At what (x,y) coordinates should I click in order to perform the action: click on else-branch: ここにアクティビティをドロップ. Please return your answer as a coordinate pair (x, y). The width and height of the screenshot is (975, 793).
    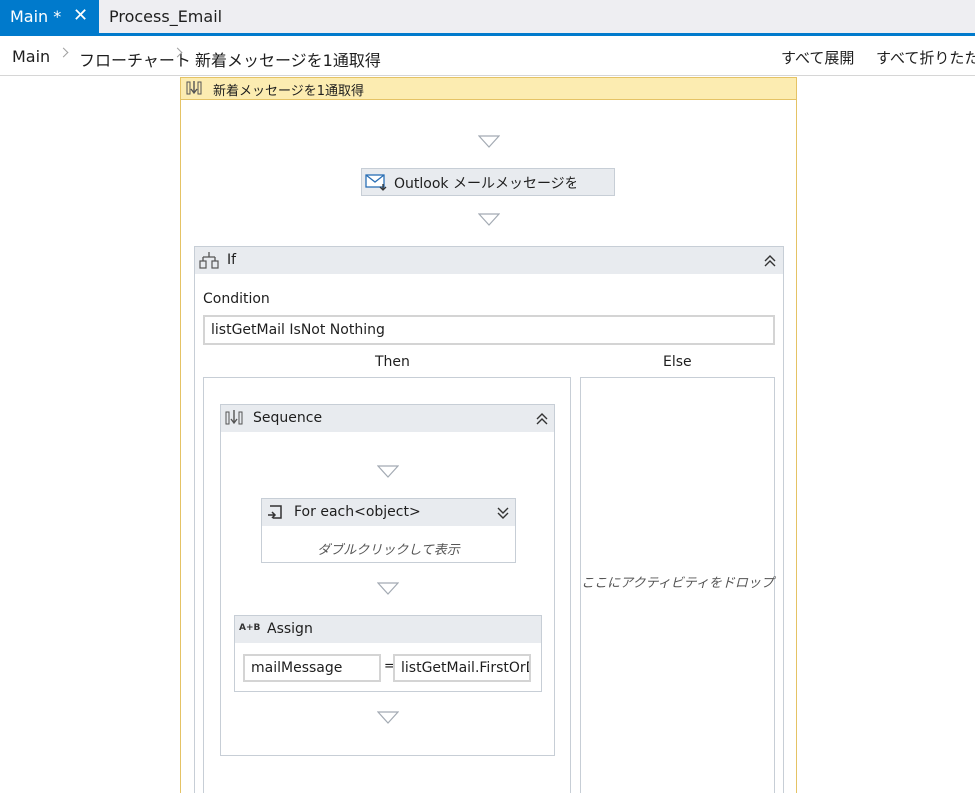
    Looking at the image, I should click on (677, 585).